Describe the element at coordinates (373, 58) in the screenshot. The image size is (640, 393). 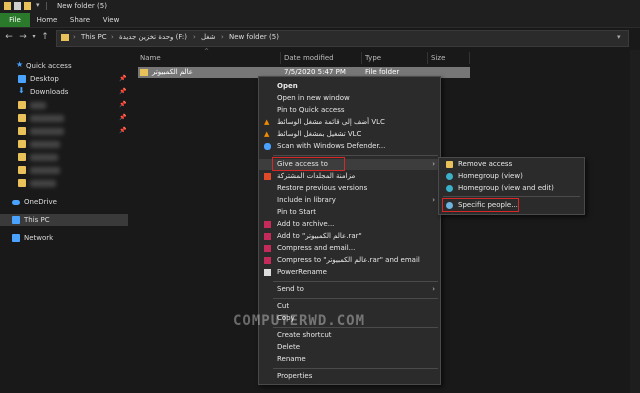
I see `column-type: Type` at that location.